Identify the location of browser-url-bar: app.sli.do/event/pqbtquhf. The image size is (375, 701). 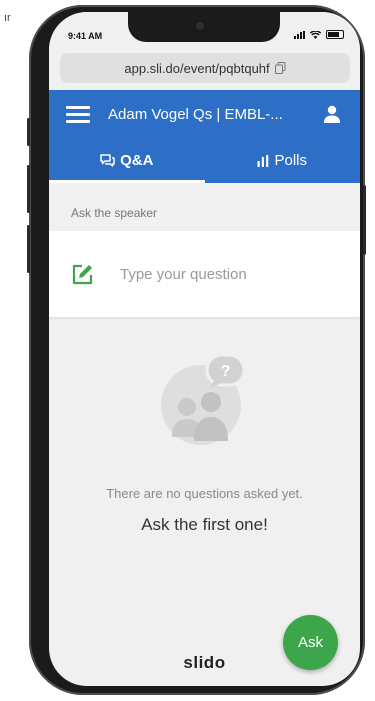
(205, 68).